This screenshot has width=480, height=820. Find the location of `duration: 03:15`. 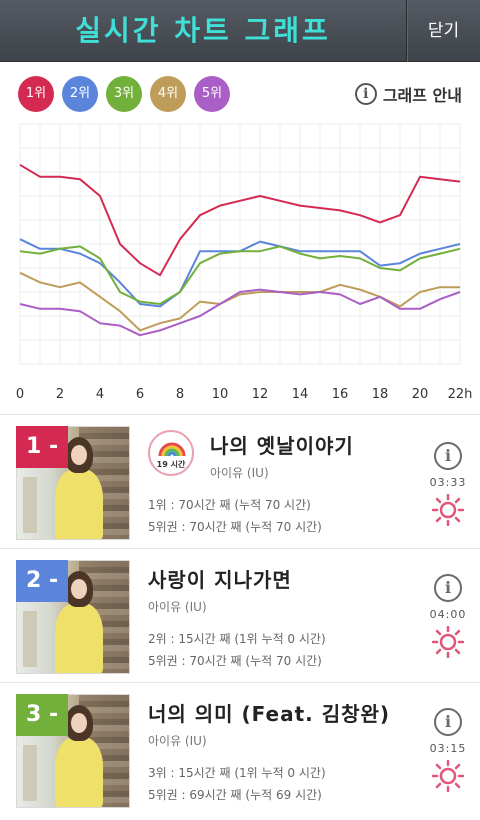

duration: 03:15 is located at coordinates (448, 748).